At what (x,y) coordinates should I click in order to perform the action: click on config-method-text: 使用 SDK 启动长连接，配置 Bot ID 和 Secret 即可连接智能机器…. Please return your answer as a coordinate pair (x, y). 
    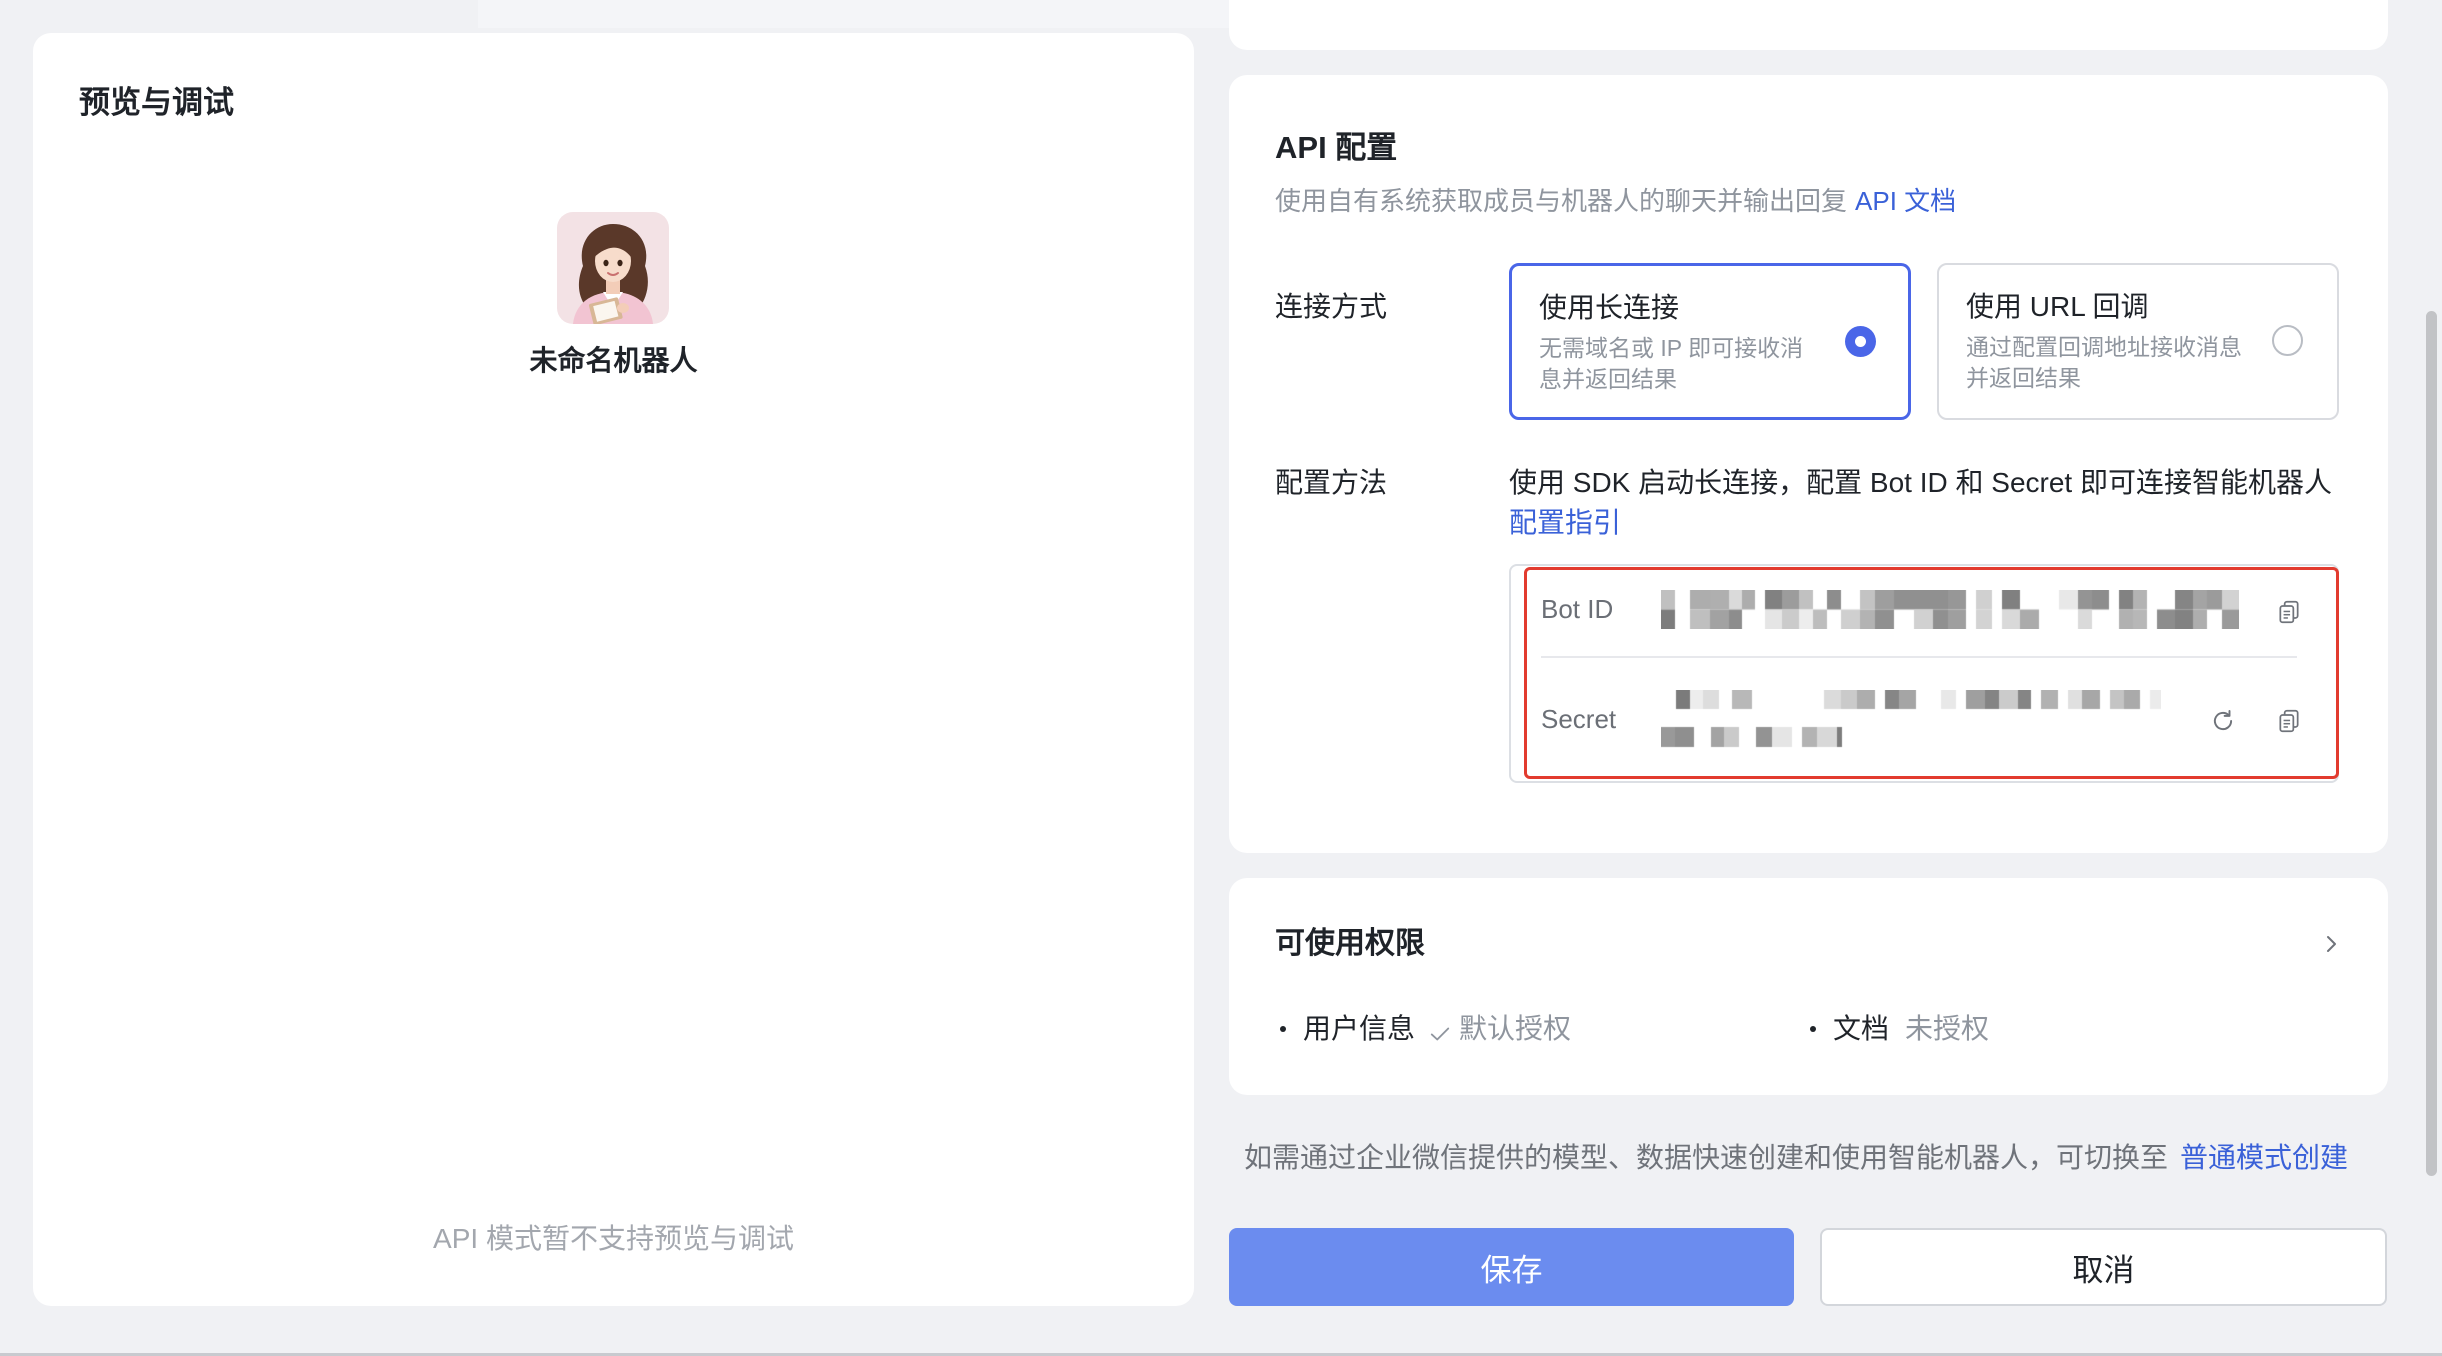
    Looking at the image, I should click on (1920, 482).